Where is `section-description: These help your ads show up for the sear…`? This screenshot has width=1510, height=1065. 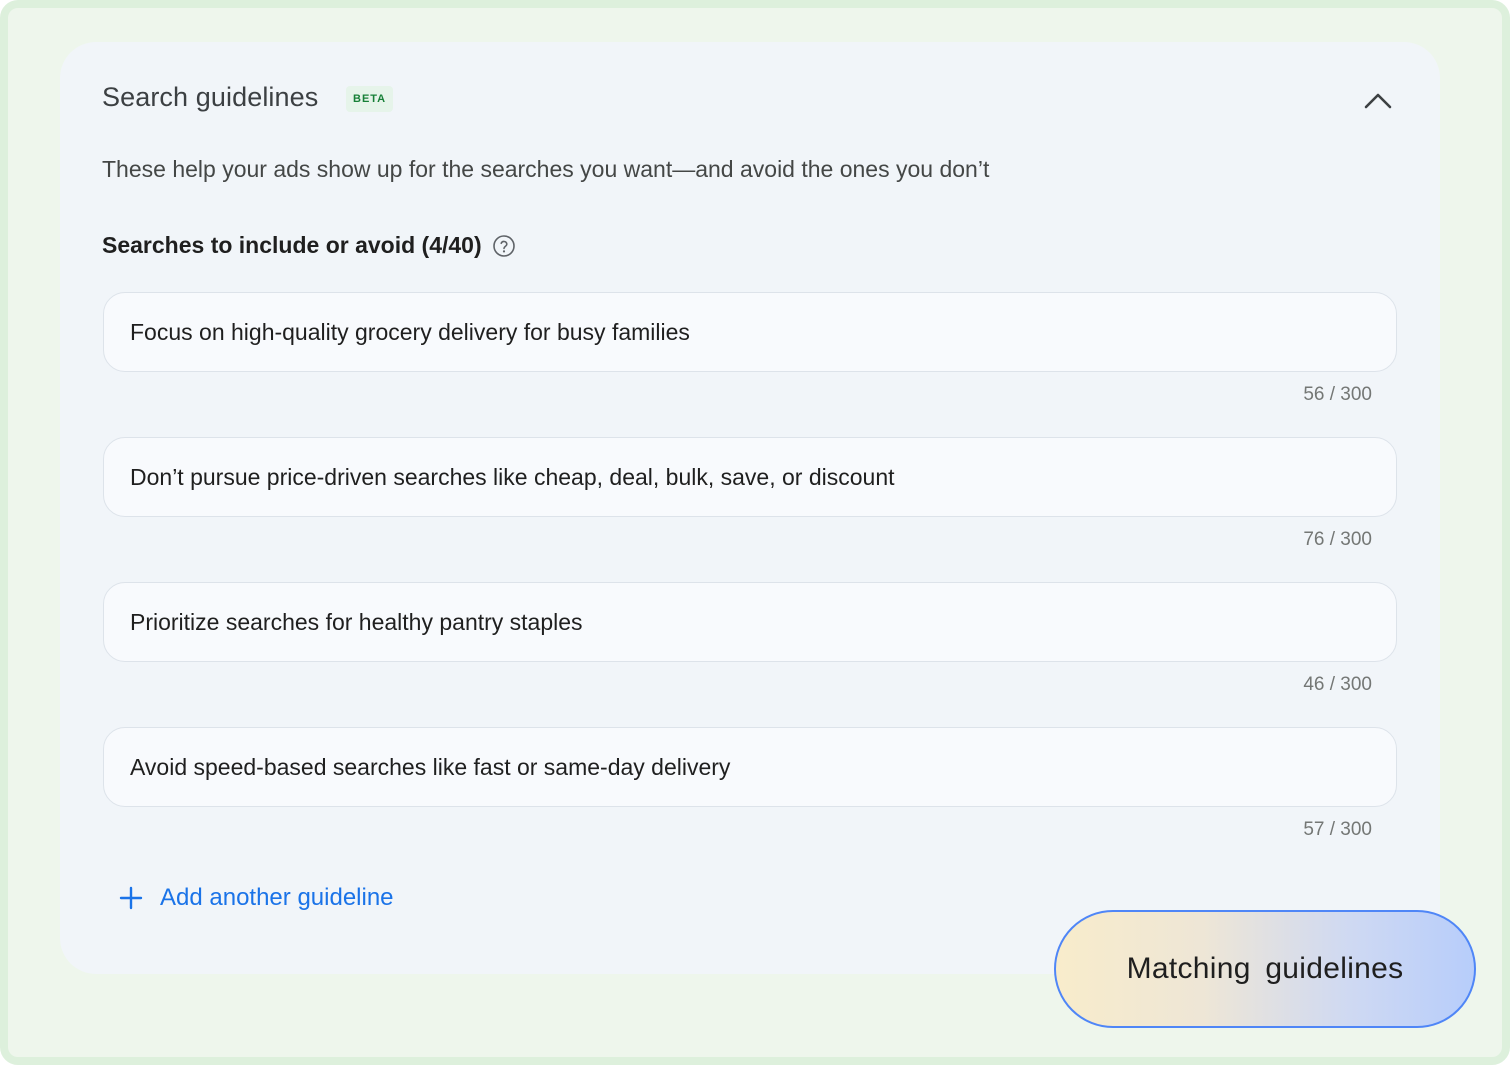 section-description: These help your ads show up for the sear… is located at coordinates (546, 169).